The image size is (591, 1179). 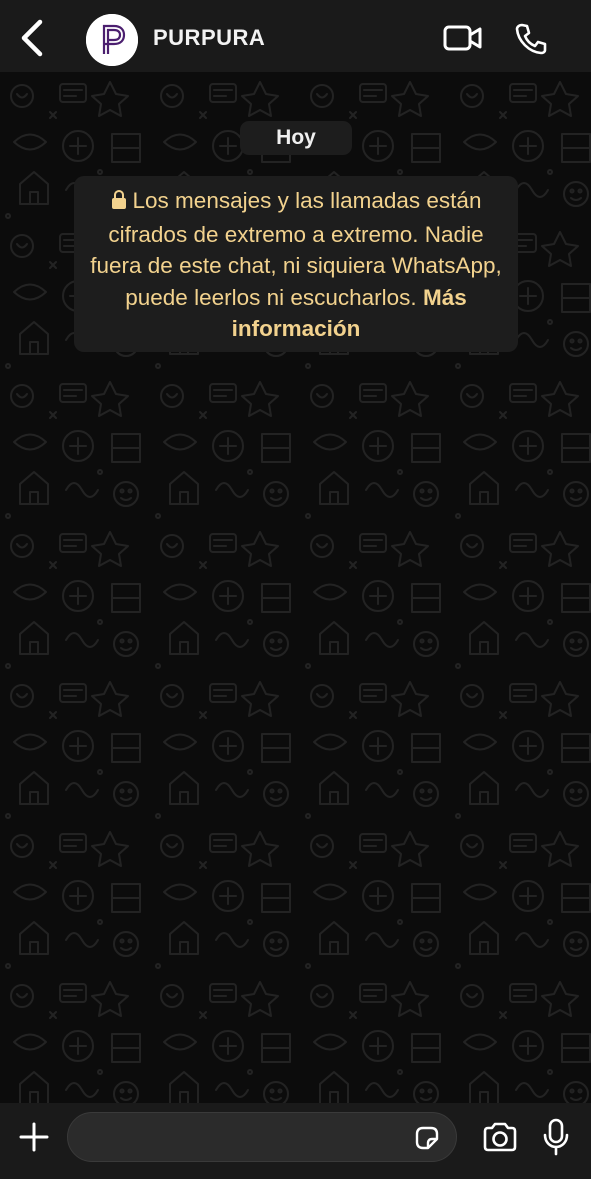 I want to click on avatar, so click(x=112, y=40).